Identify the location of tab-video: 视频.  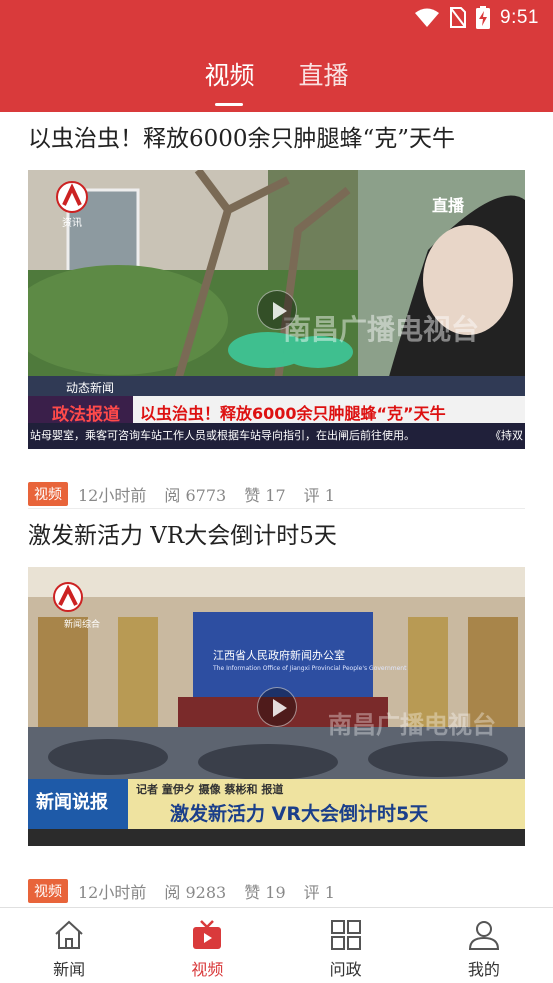
(229, 81).